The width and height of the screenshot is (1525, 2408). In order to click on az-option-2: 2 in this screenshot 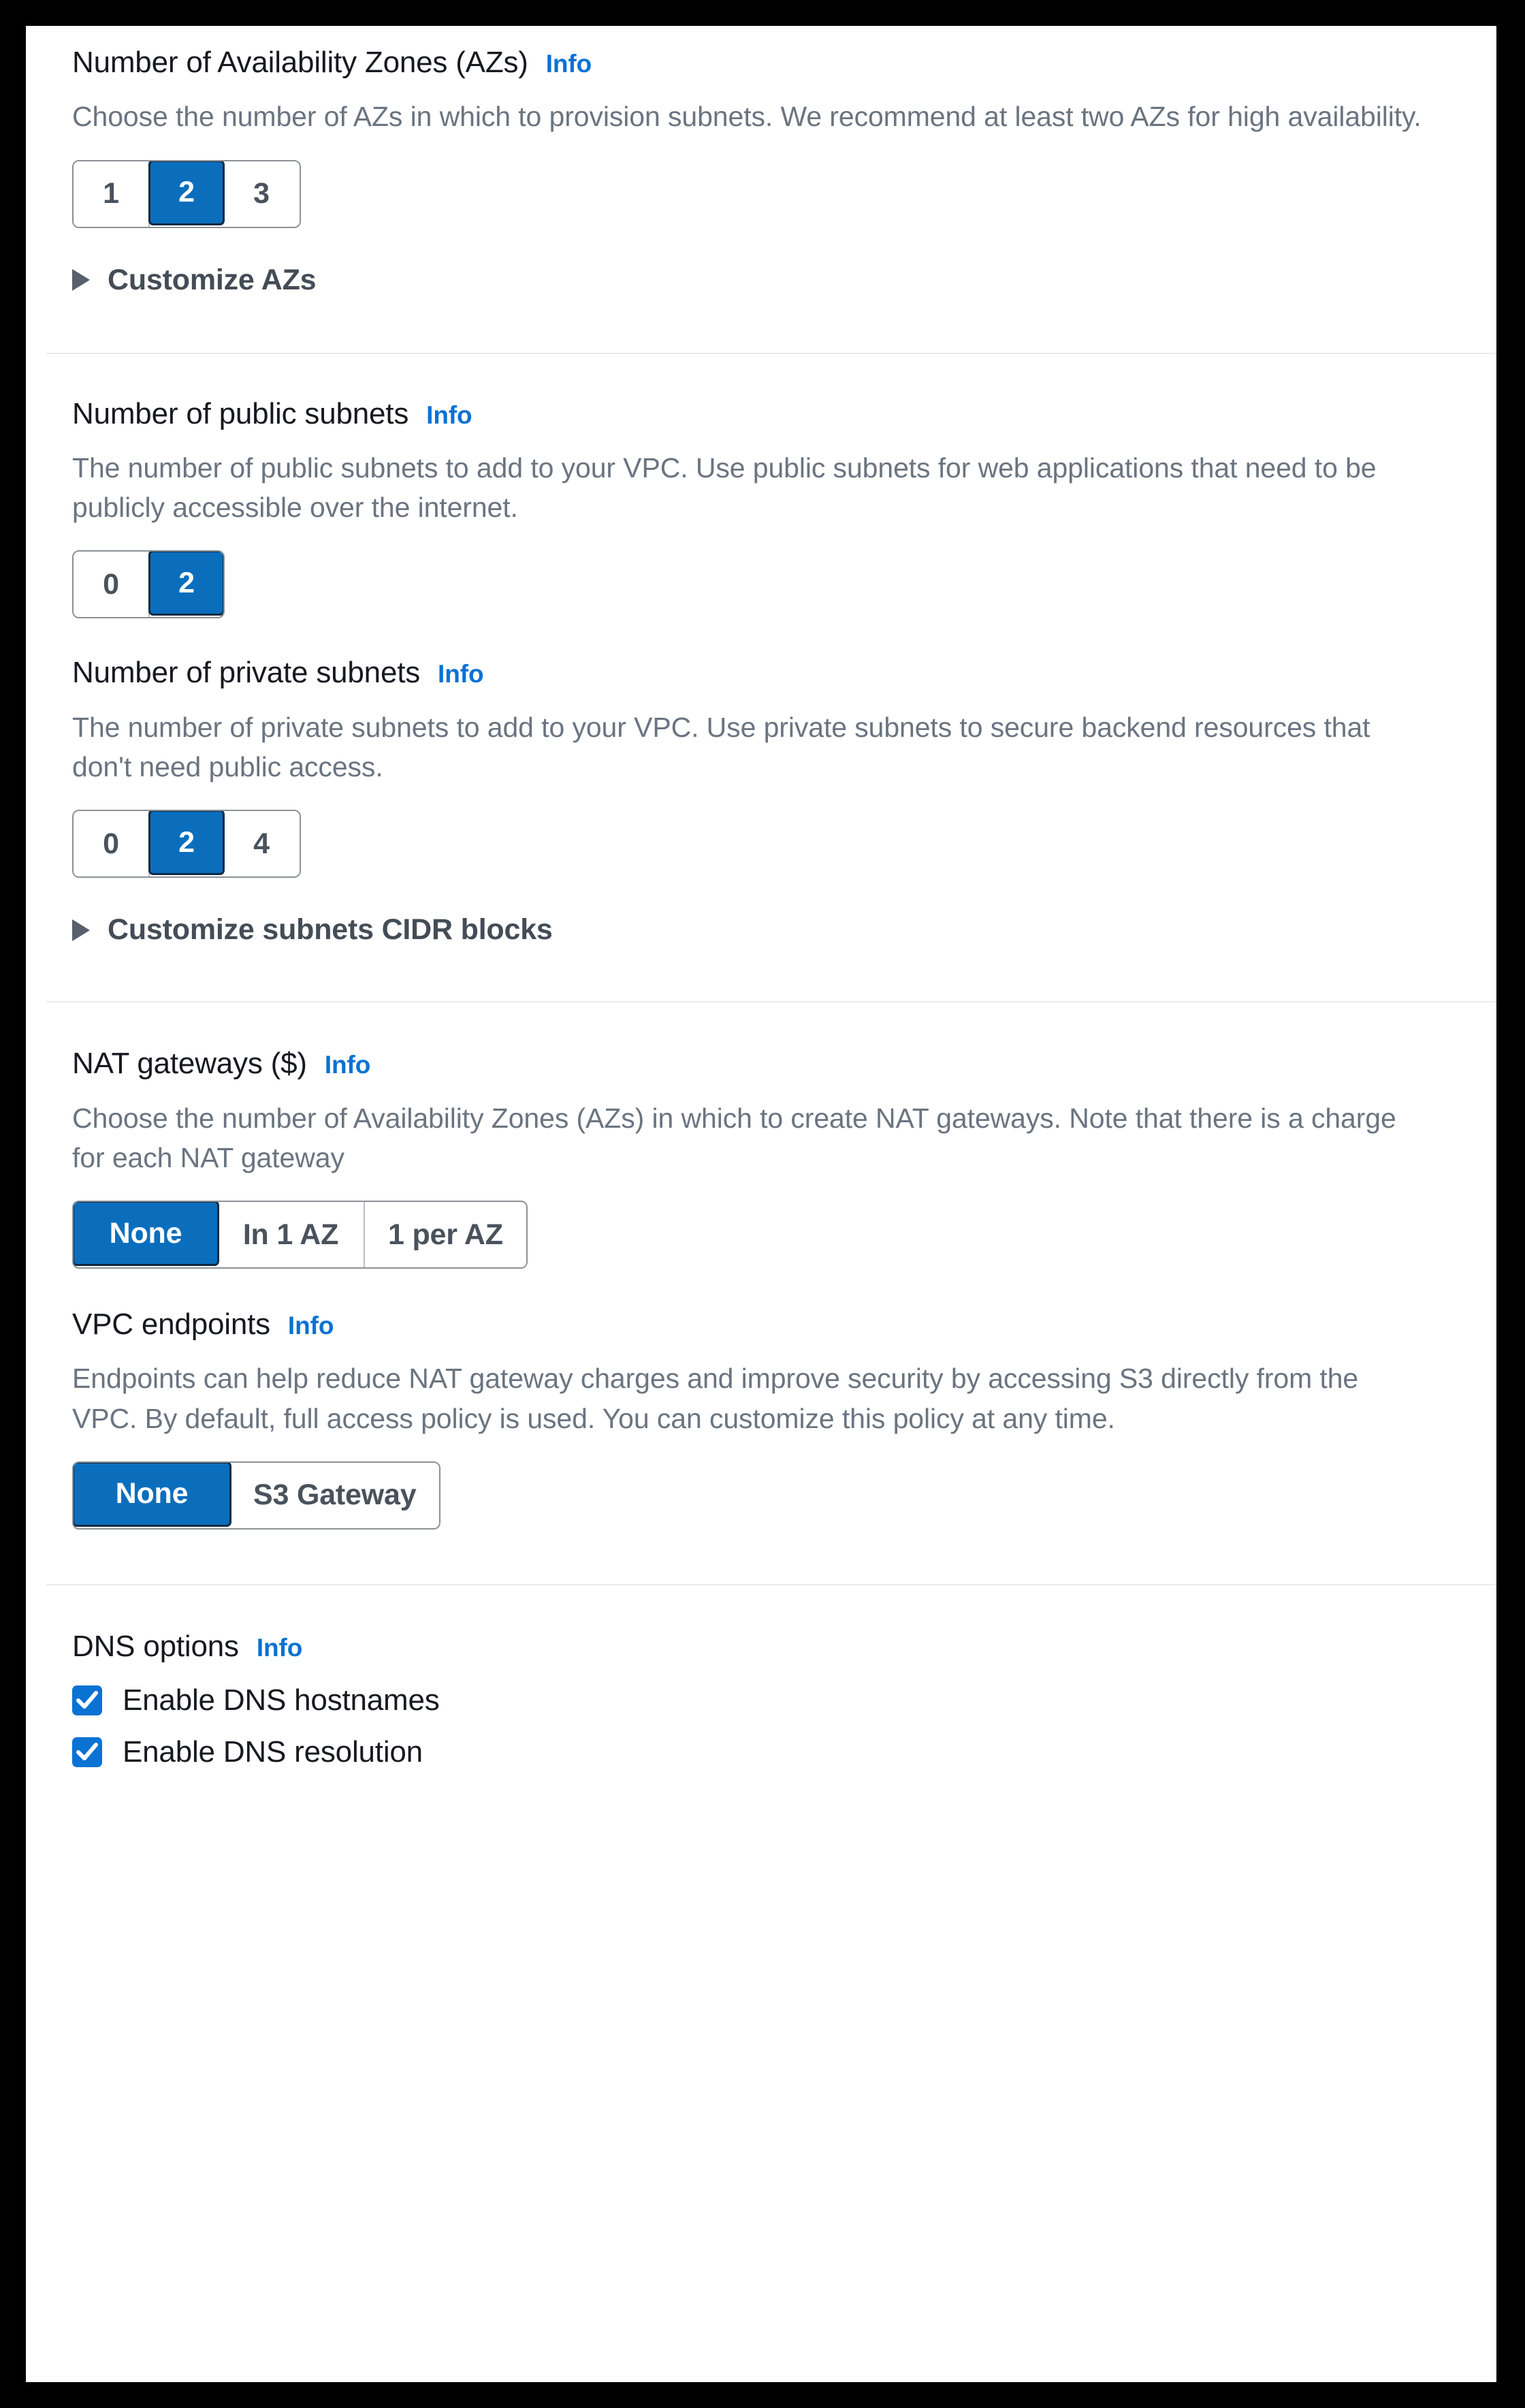, I will do `click(186, 193)`.